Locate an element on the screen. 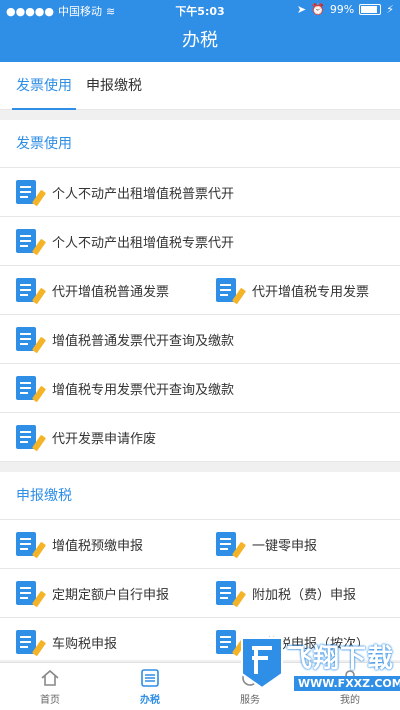 This screenshot has width=400, height=710. nav-bar: 办税 is located at coordinates (200, 41).